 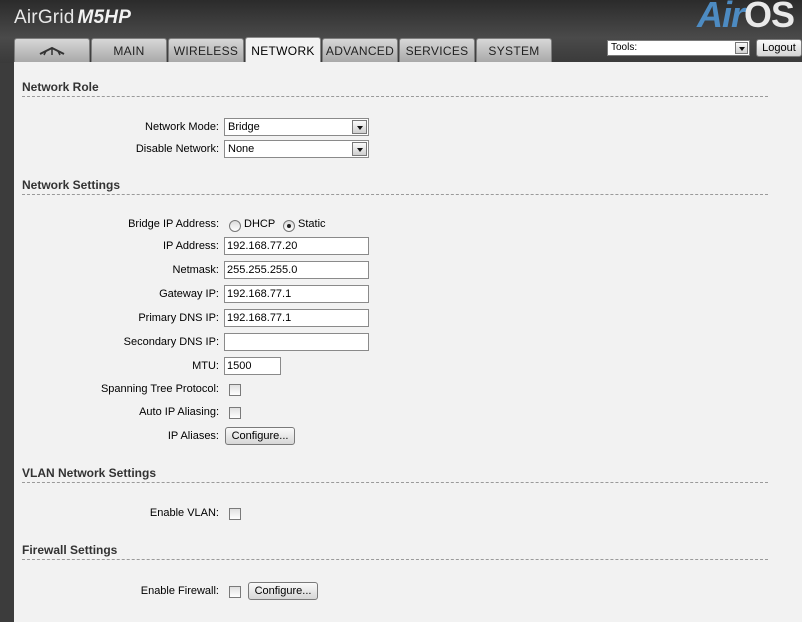 I want to click on tools-select: Tools:, so click(x=678, y=48).